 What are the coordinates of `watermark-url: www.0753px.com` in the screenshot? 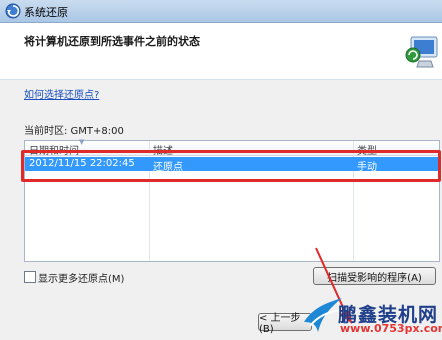 It's located at (391, 328).